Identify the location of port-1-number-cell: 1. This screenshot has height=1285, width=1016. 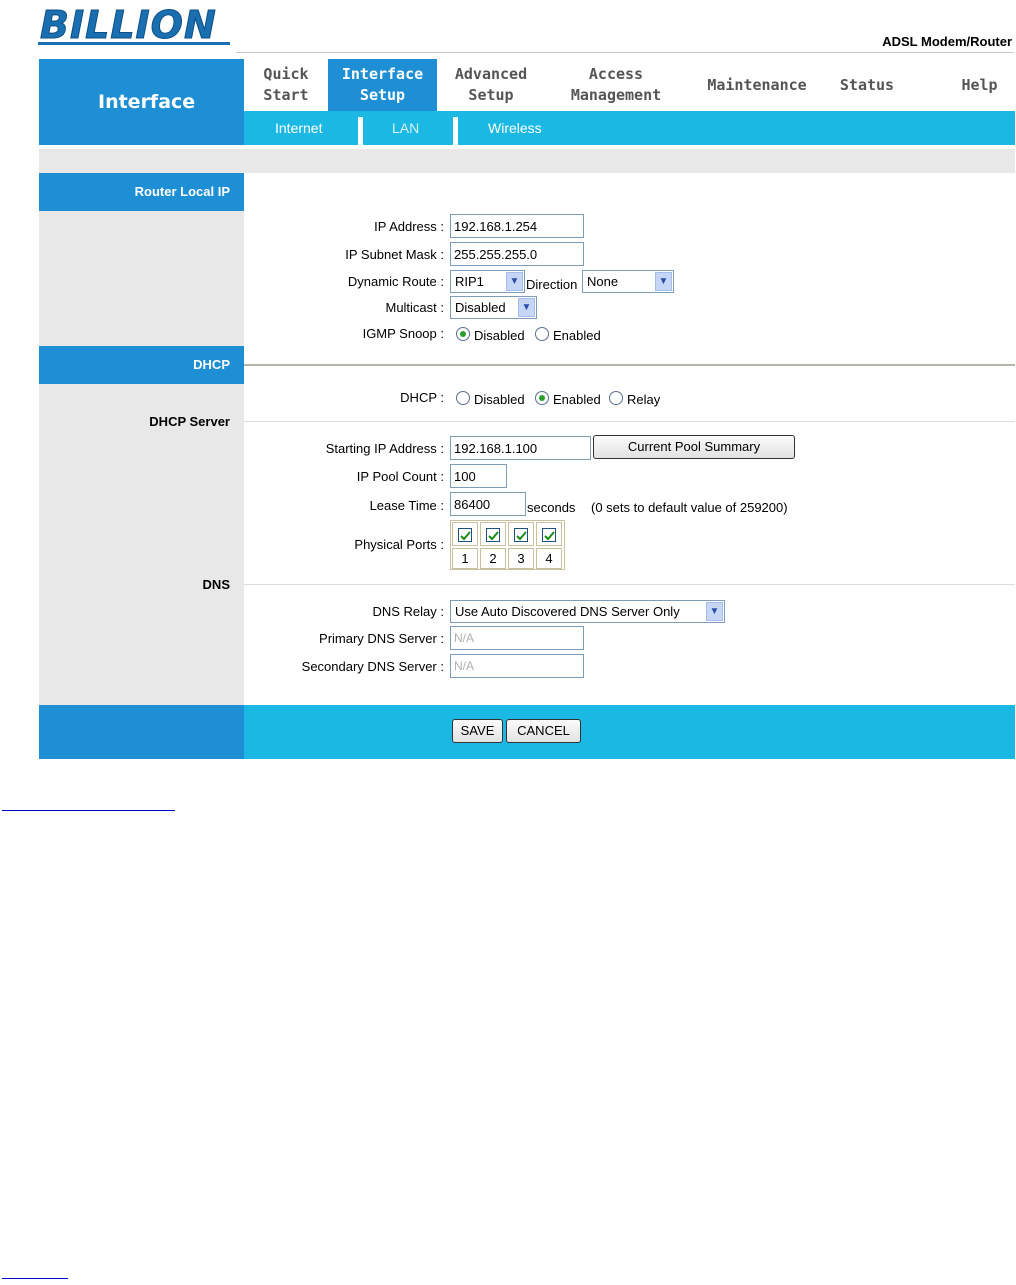
(465, 558).